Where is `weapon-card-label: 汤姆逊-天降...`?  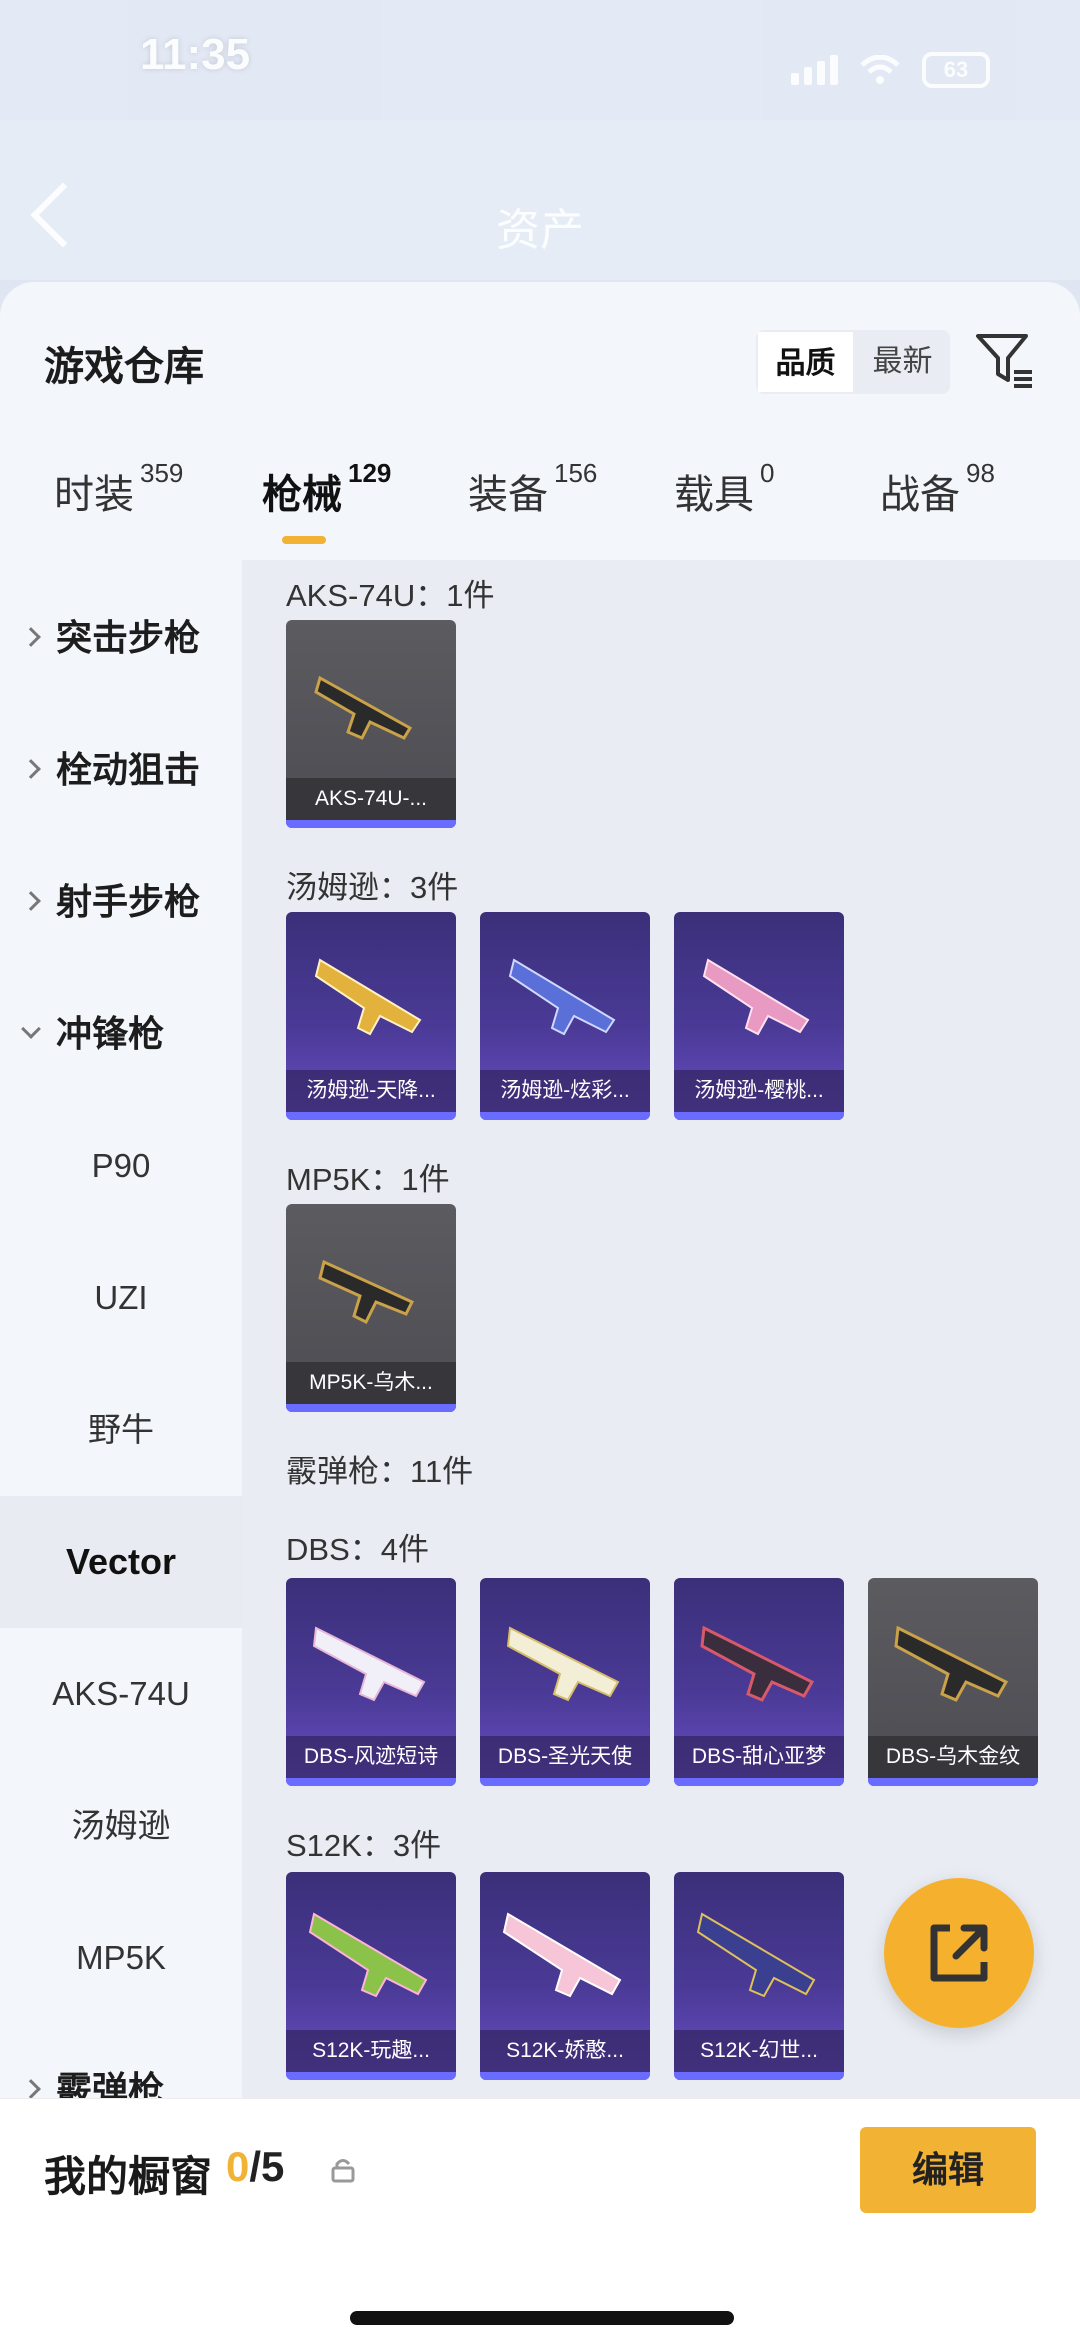 weapon-card-label: 汤姆逊-天降... is located at coordinates (371, 1091).